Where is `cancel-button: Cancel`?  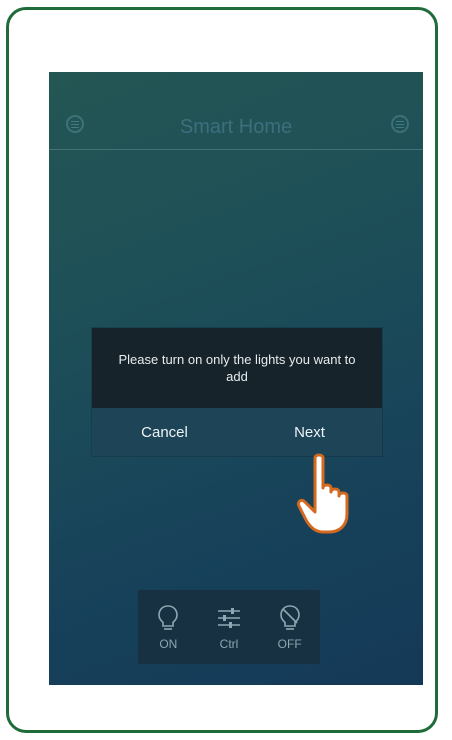 cancel-button: Cancel is located at coordinates (164, 432).